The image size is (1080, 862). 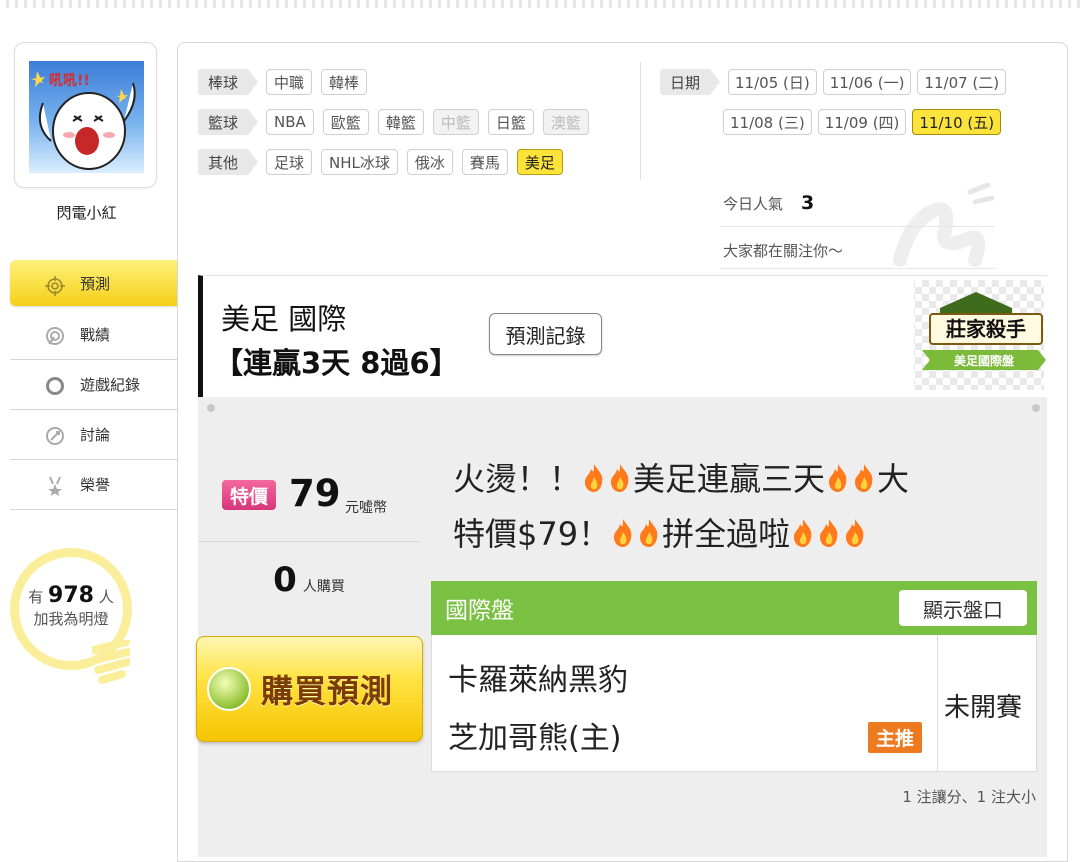 I want to click on price-unit: 元噓幣, so click(x=366, y=508).